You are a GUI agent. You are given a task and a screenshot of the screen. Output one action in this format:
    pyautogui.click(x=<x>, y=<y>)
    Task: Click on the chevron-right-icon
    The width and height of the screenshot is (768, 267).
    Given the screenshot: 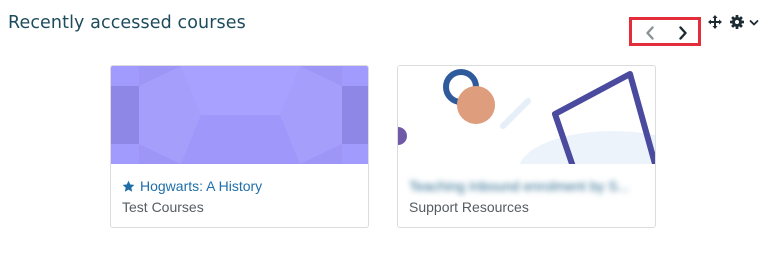 What is the action you would take?
    pyautogui.click(x=683, y=33)
    